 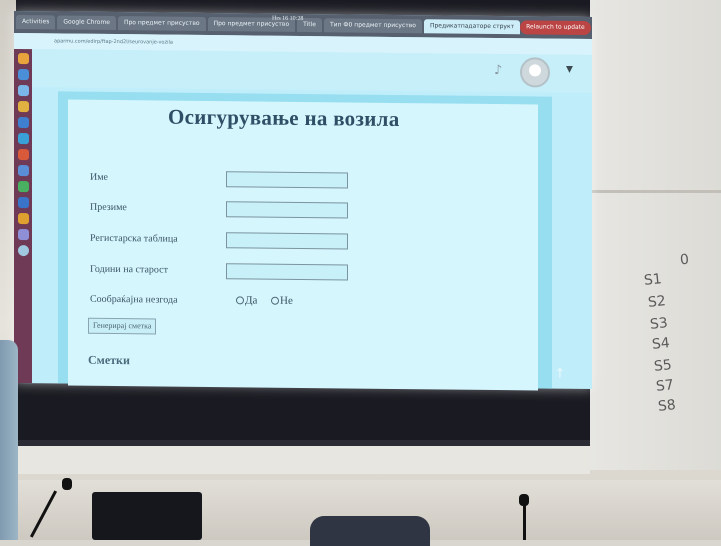 I want to click on age-label: Години на старост, so click(x=129, y=269).